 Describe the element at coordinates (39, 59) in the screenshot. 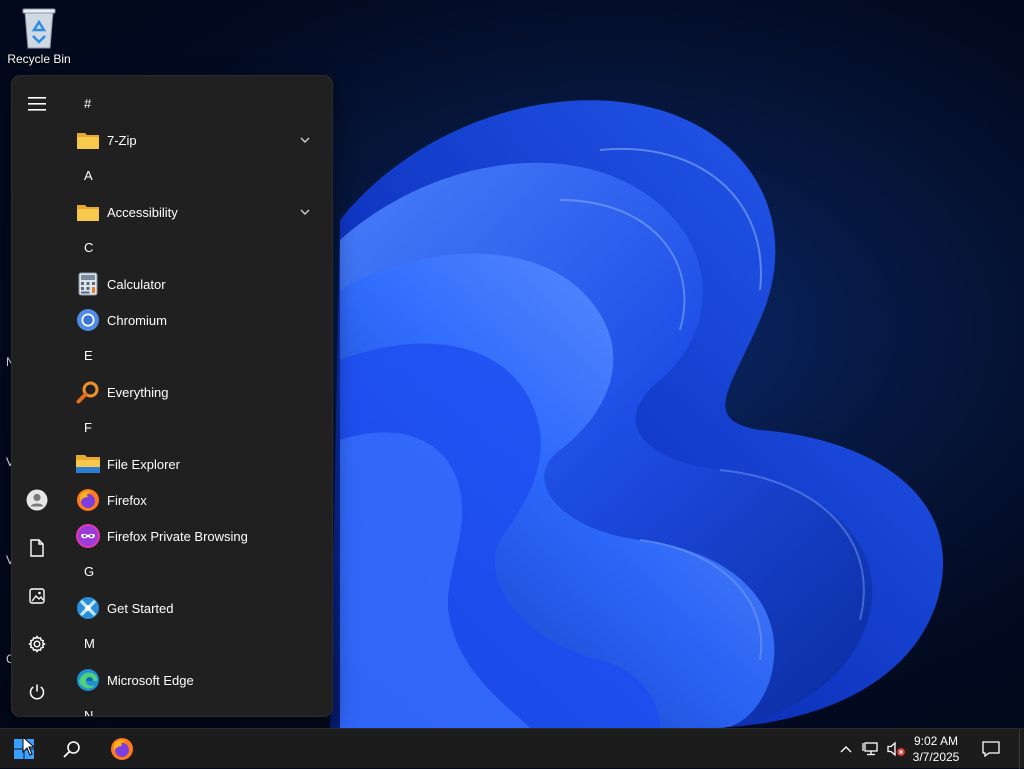

I see `recycle-bin-label: Recycle Bin` at that location.